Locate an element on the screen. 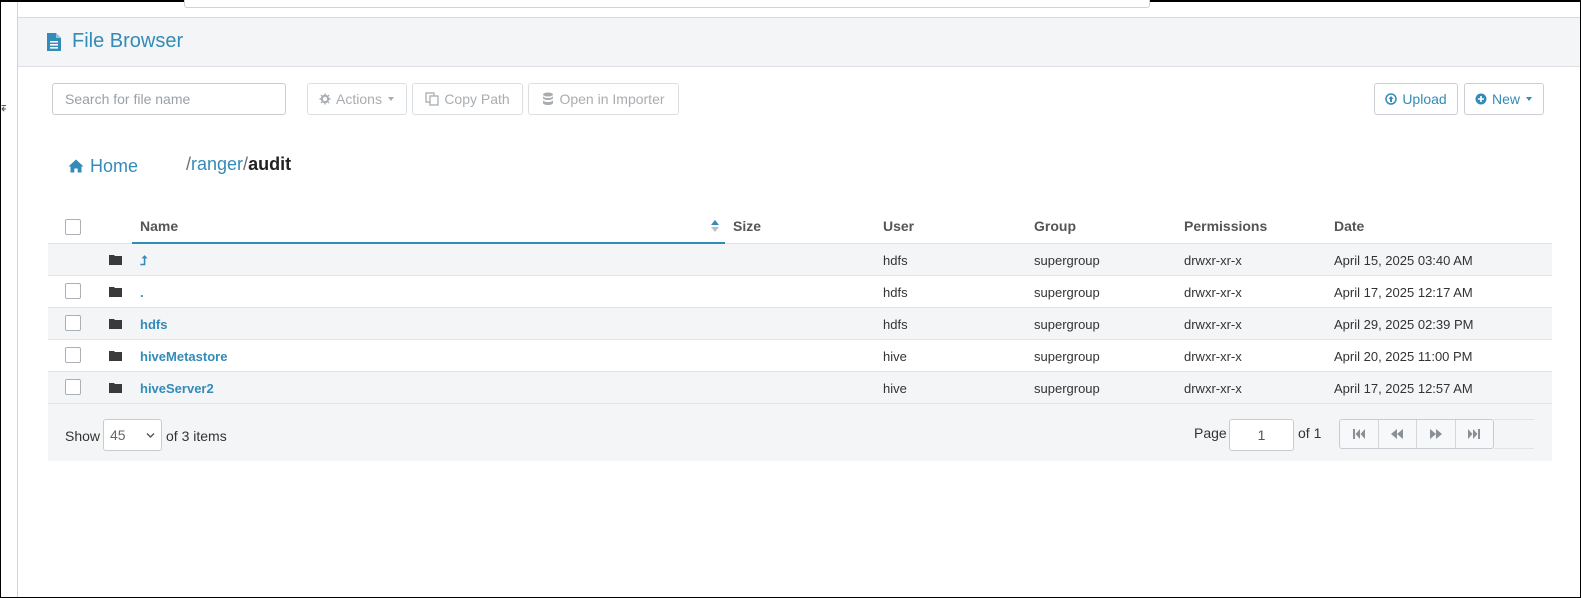 The height and width of the screenshot is (598, 1581). page-total-label: of 1 is located at coordinates (1310, 433).